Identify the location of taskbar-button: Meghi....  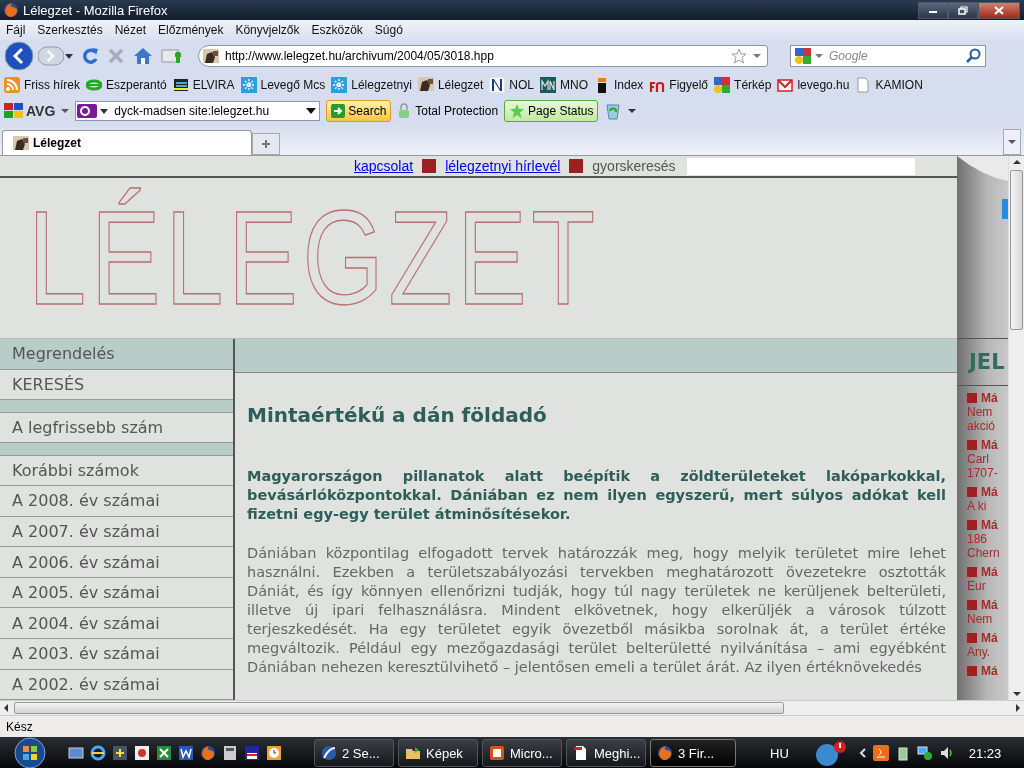
(606, 753).